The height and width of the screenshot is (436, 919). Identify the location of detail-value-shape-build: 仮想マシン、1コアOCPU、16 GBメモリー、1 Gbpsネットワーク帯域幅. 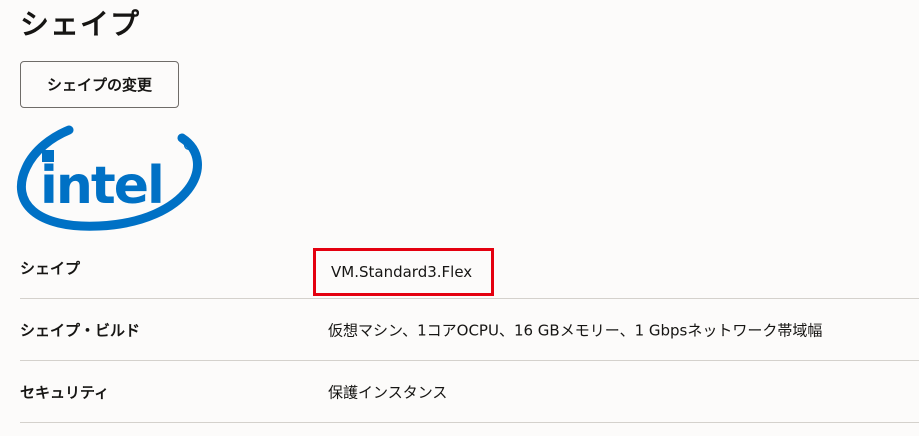
(575, 330).